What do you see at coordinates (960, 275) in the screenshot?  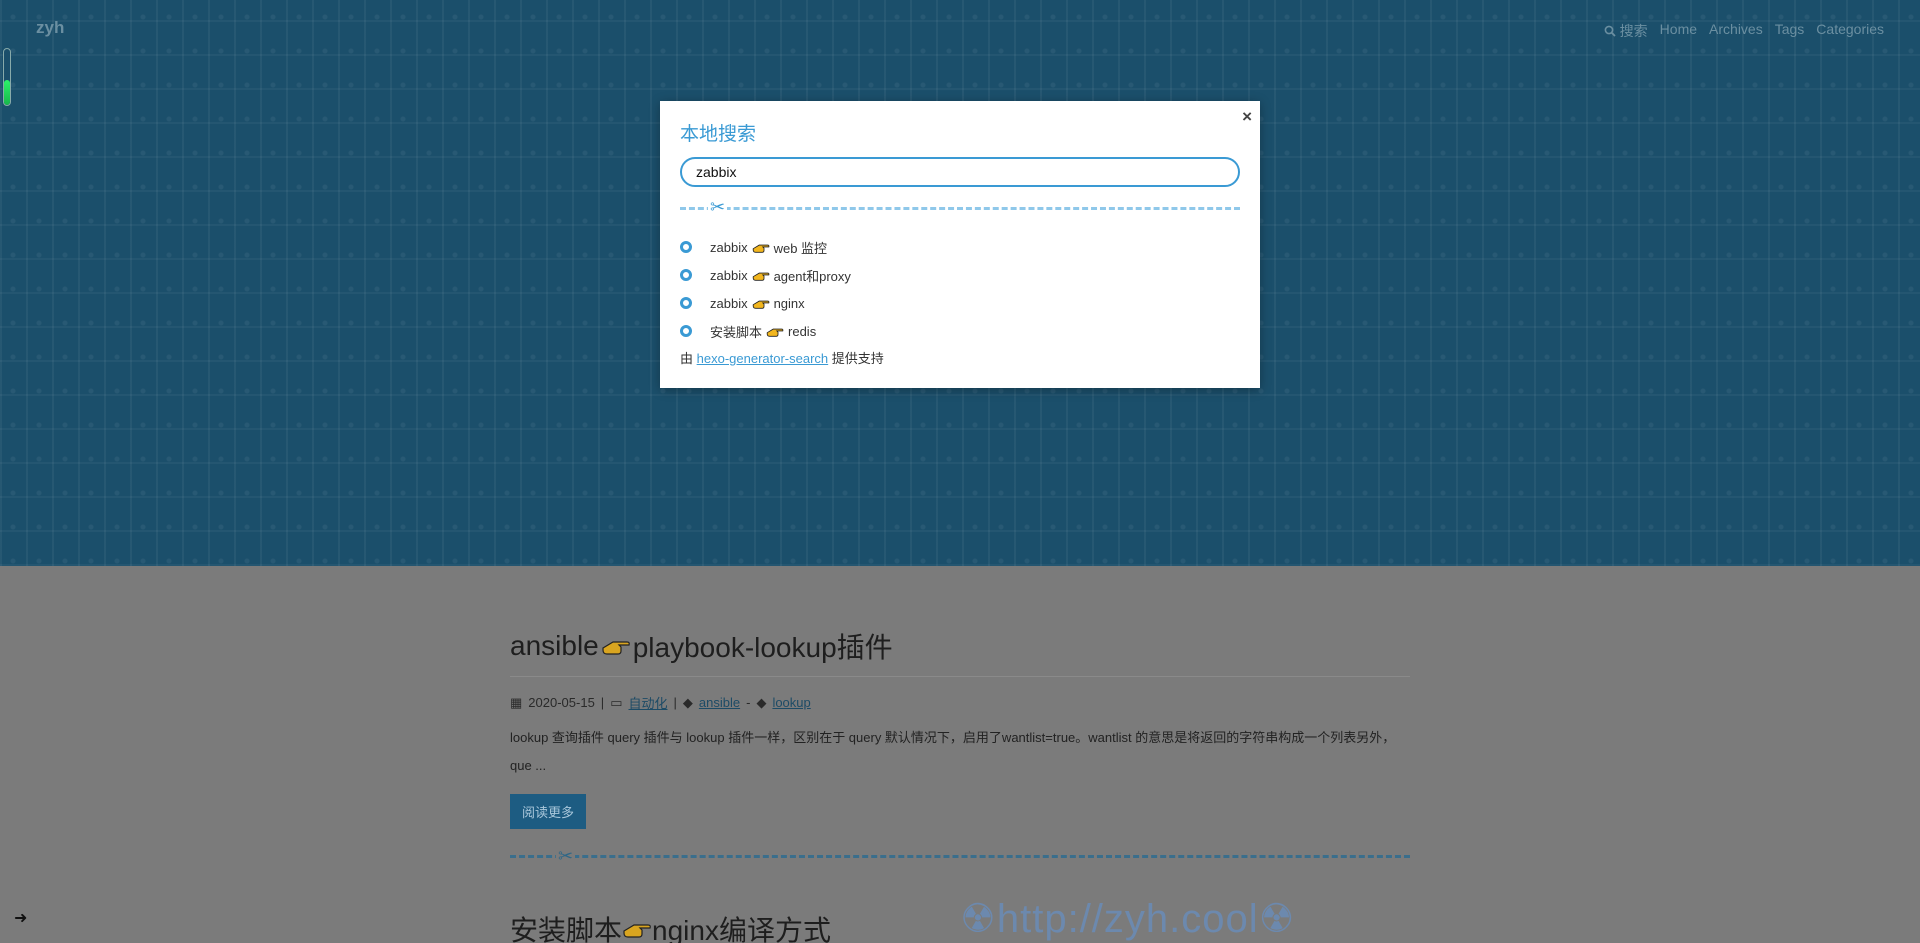 I see `search-result-item: zabbix agent和proxy` at bounding box center [960, 275].